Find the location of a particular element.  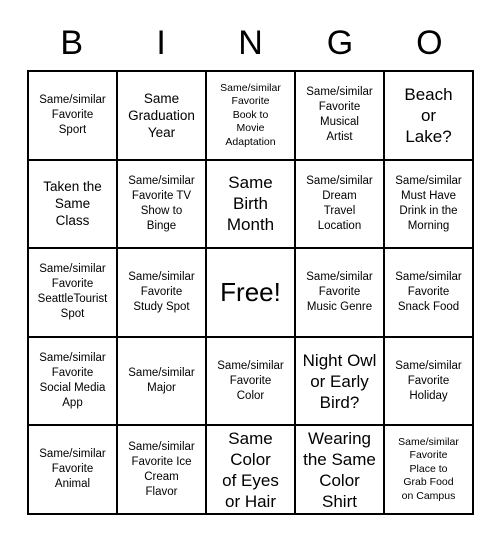

bingo-cell-label: Same Birth Month is located at coordinates (250, 204).